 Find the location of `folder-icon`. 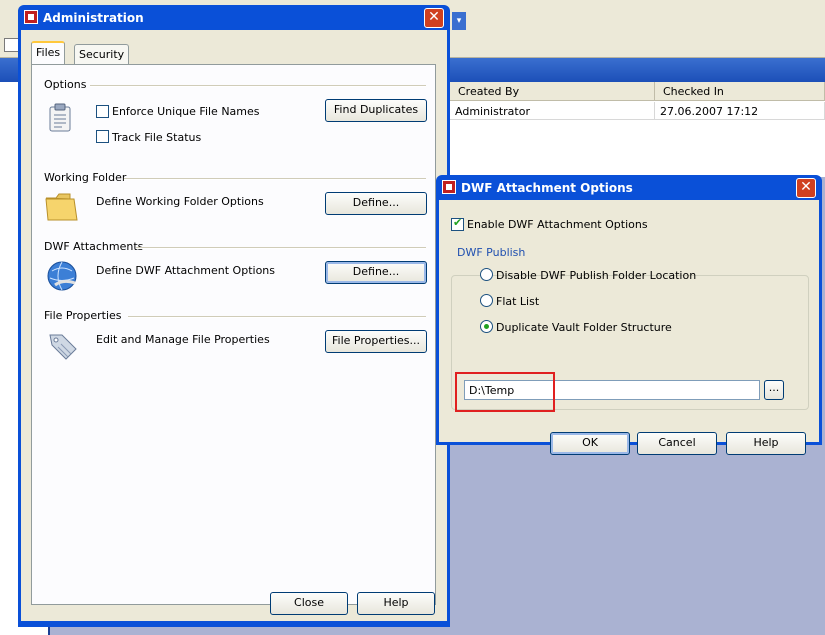

folder-icon is located at coordinates (62, 207).